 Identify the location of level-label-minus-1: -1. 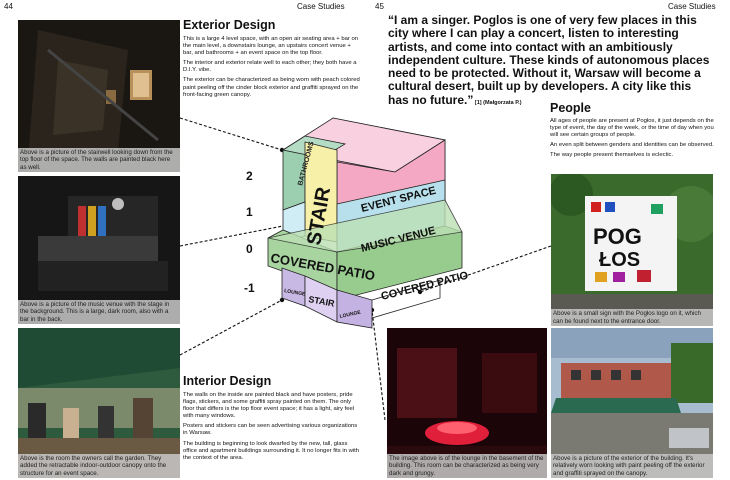
(249, 288).